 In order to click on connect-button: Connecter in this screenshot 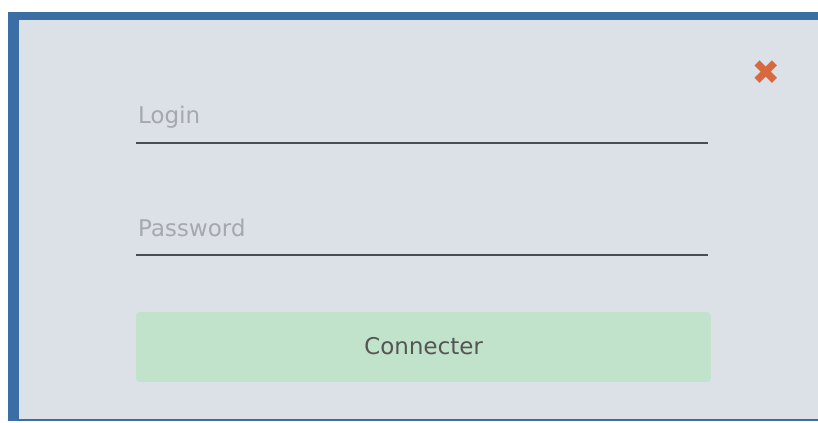, I will do `click(423, 347)`.